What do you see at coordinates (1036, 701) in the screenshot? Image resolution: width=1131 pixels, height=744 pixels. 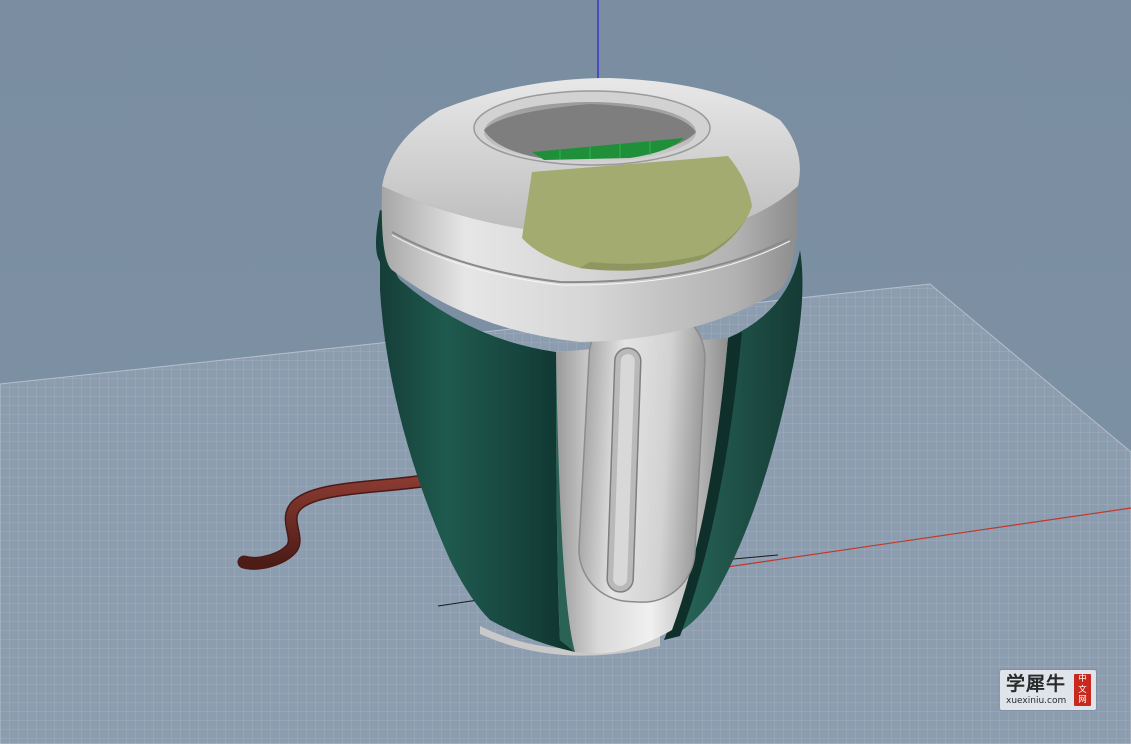 I see `watermark-url: xuexiniu.com` at bounding box center [1036, 701].